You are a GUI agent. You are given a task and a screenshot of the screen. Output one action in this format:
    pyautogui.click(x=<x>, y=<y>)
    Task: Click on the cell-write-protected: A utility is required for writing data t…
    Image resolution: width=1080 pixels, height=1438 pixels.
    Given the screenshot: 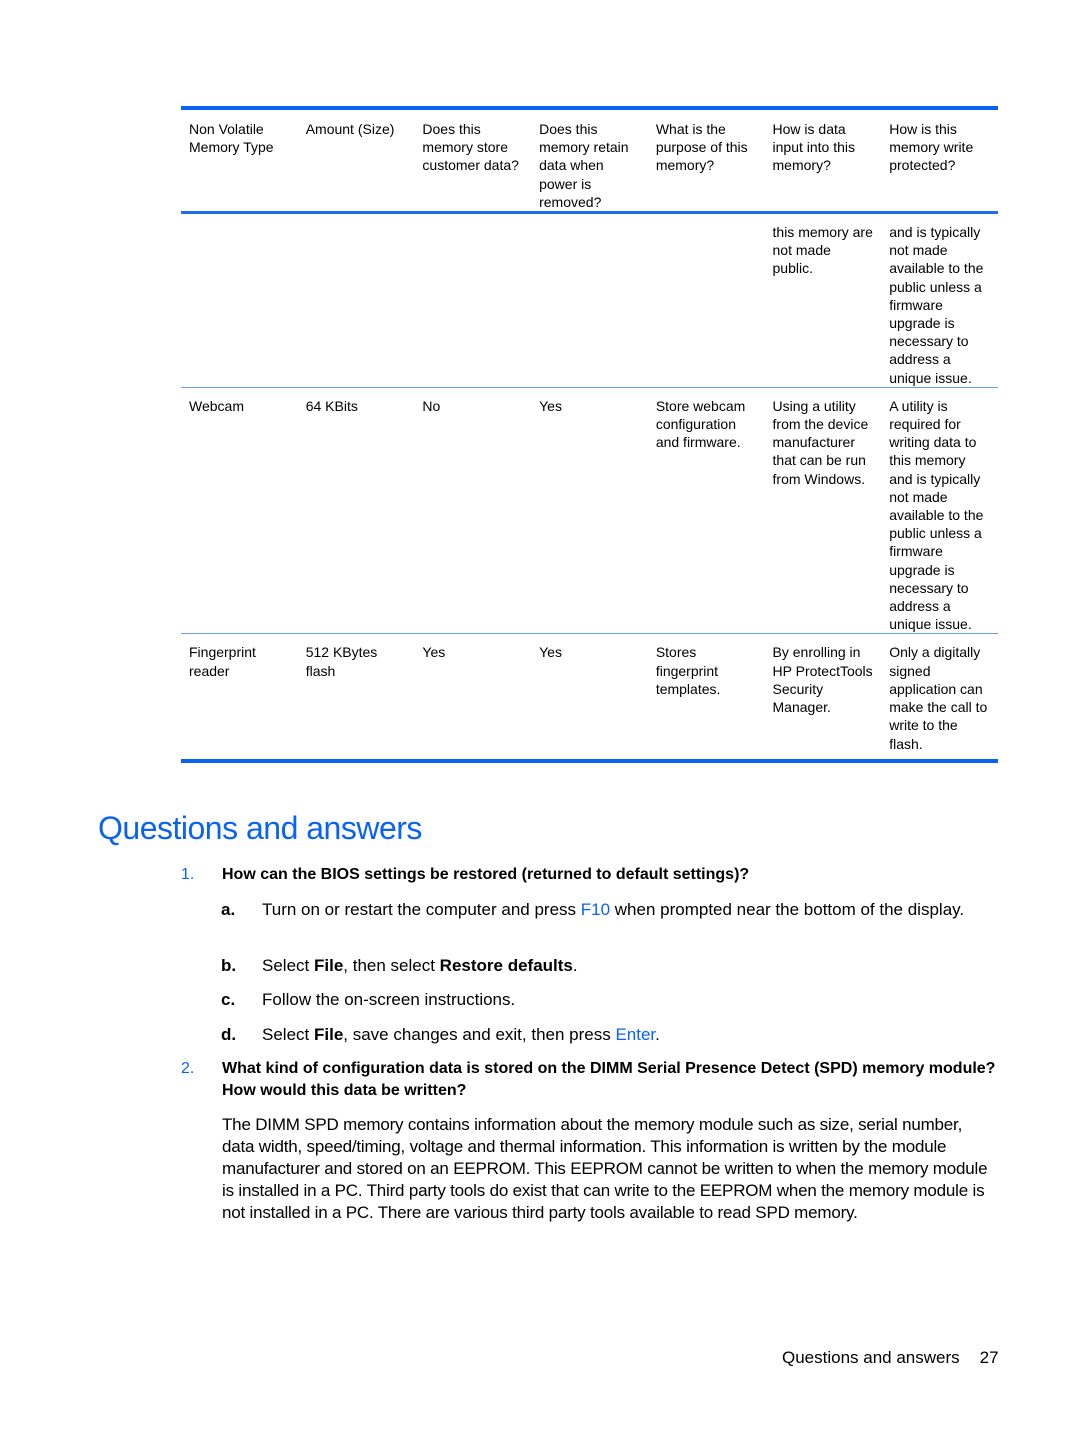 What is the action you would take?
    pyautogui.click(x=939, y=511)
    